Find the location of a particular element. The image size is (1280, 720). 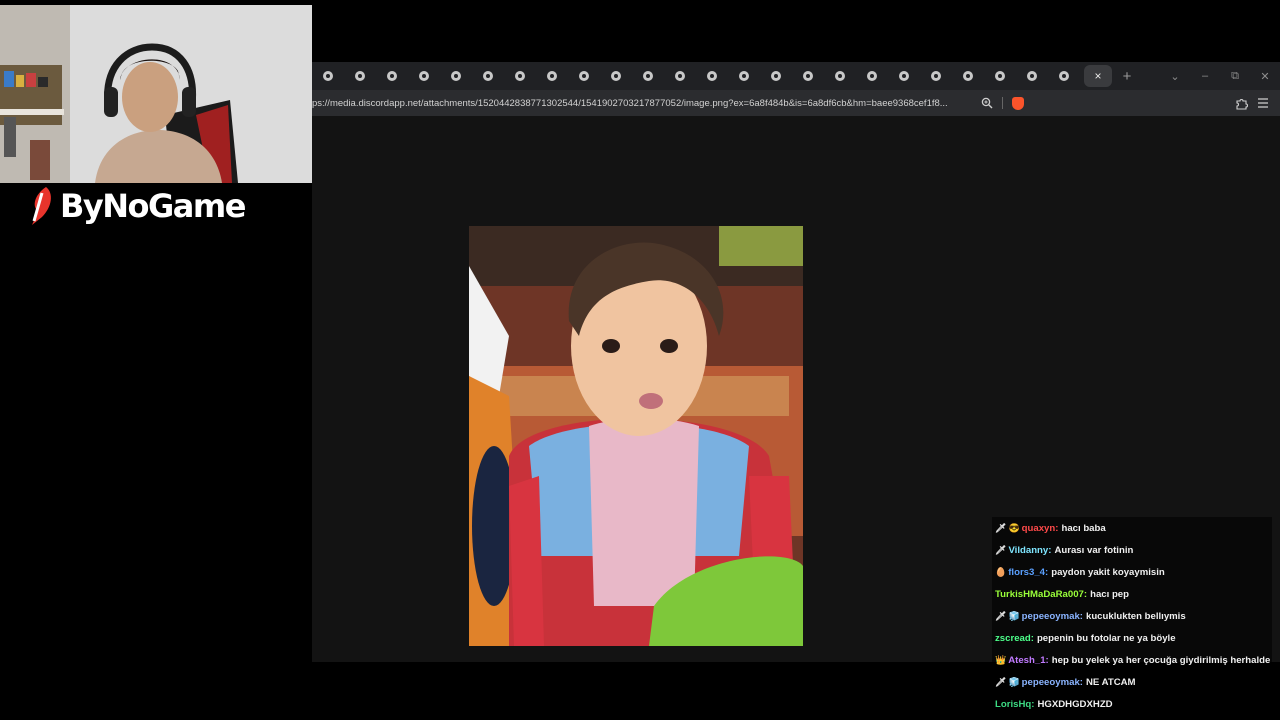

minimize-button: – is located at coordinates (1205, 76).